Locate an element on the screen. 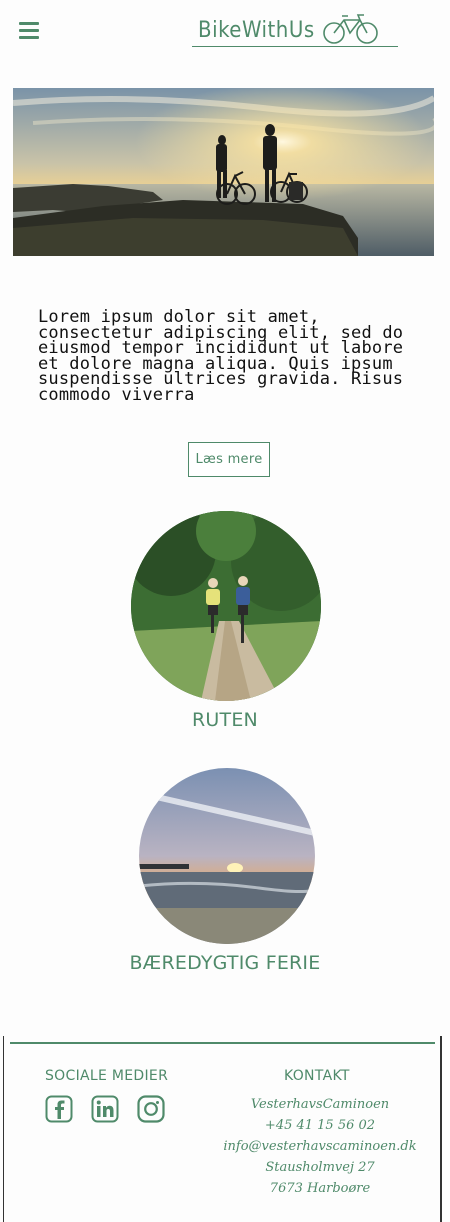 Image resolution: width=450 pixels, height=1222 pixels. route-caption: RUTEN is located at coordinates (225, 720).